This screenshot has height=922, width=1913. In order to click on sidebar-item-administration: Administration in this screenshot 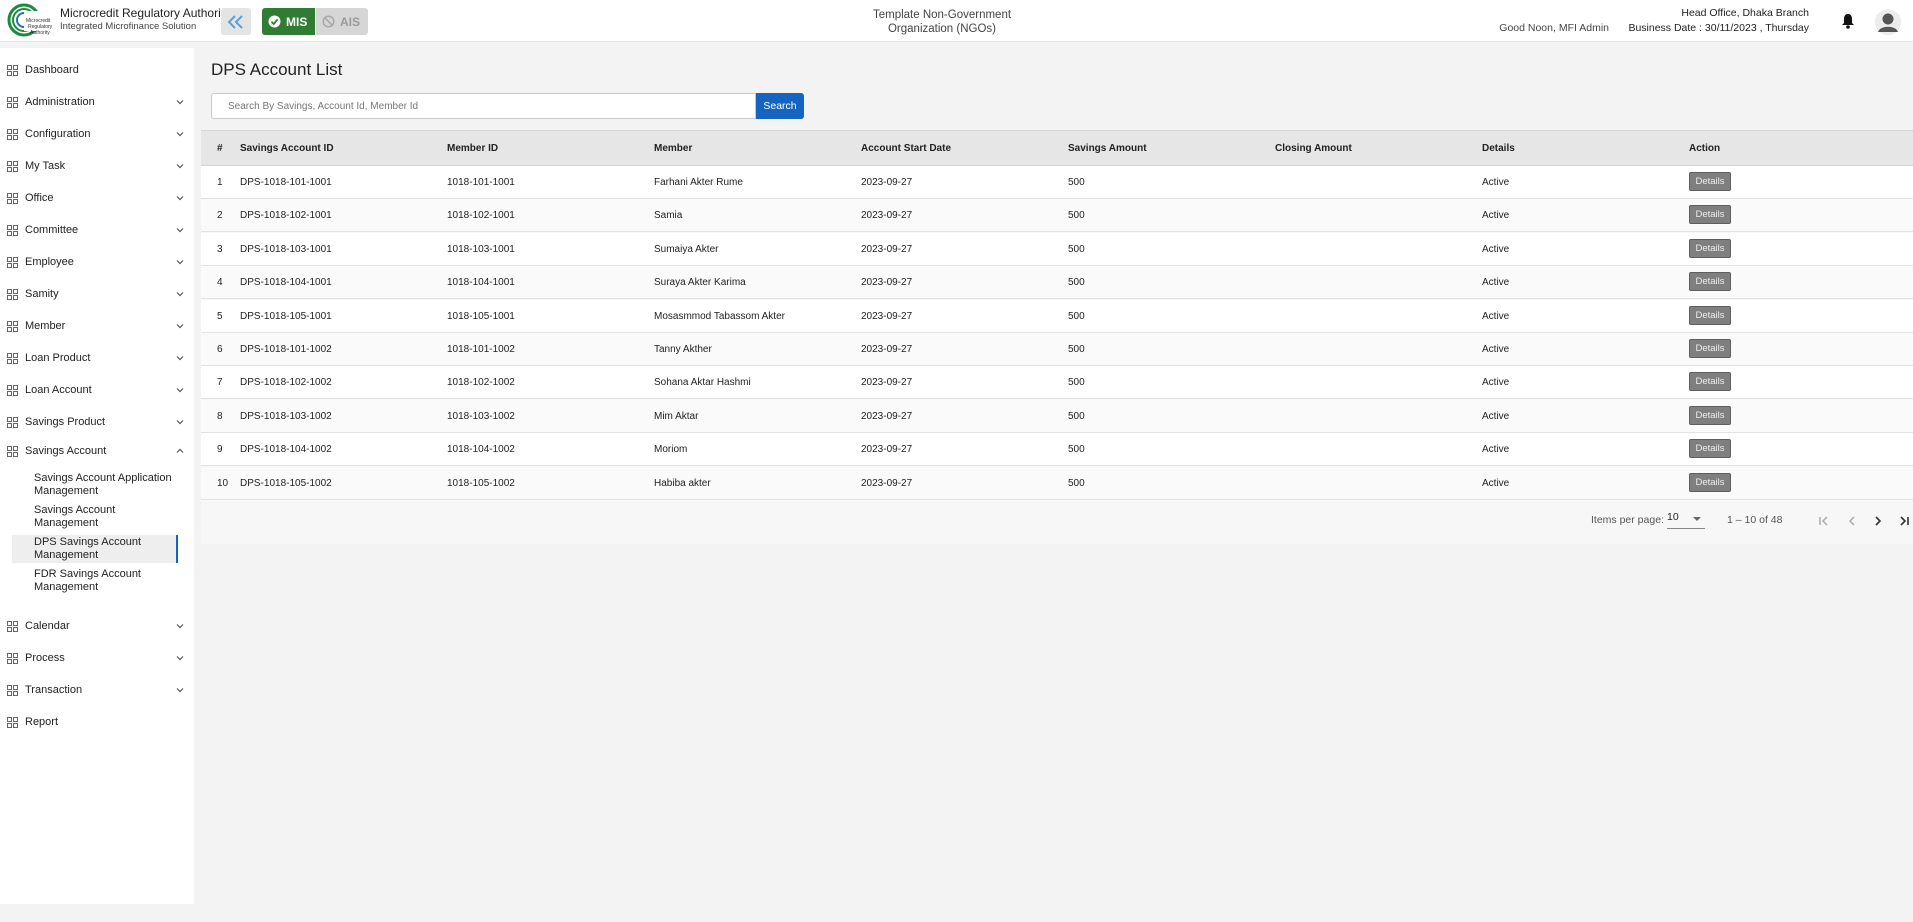, I will do `click(97, 102)`.